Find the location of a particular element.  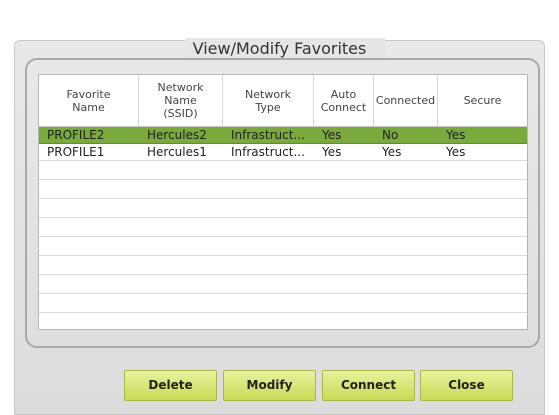

cell-ssid: Hercules2 is located at coordinates (177, 135).